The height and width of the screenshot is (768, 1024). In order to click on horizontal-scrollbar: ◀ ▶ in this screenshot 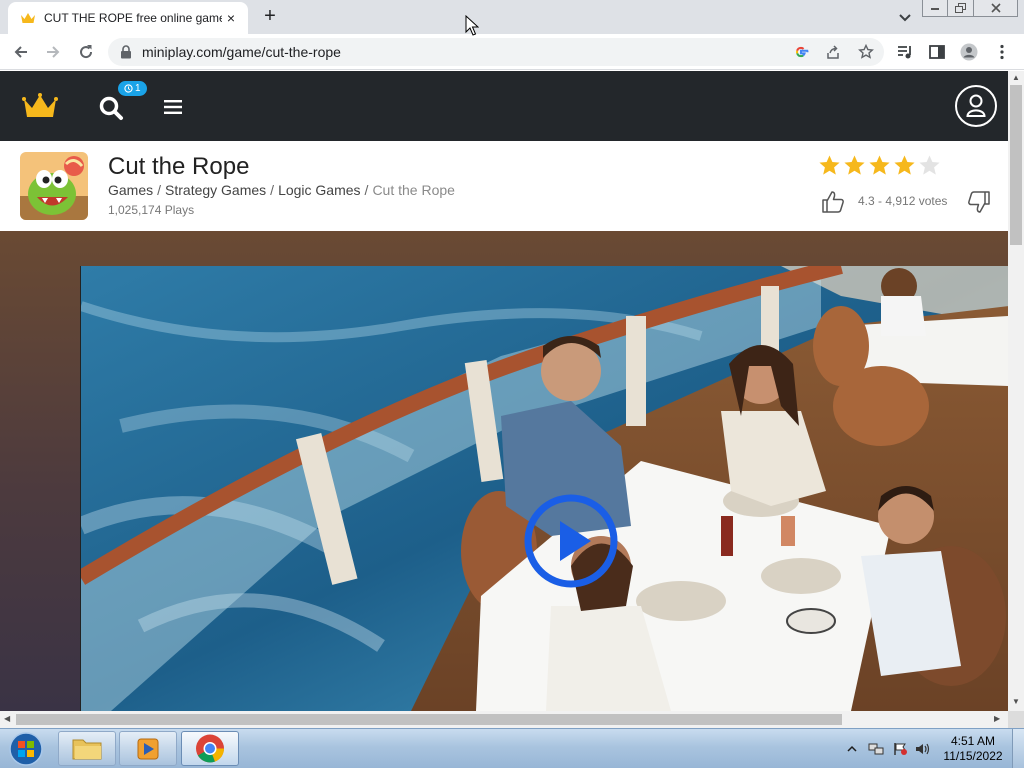, I will do `click(504, 719)`.